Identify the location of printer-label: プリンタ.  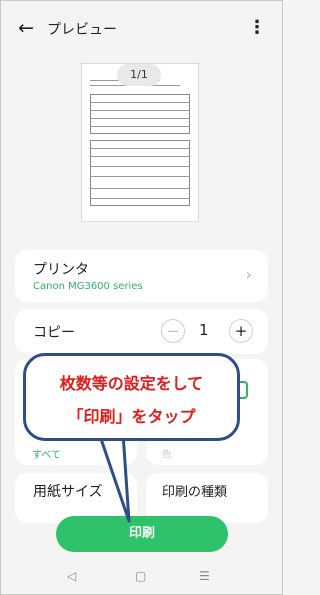
(61, 270).